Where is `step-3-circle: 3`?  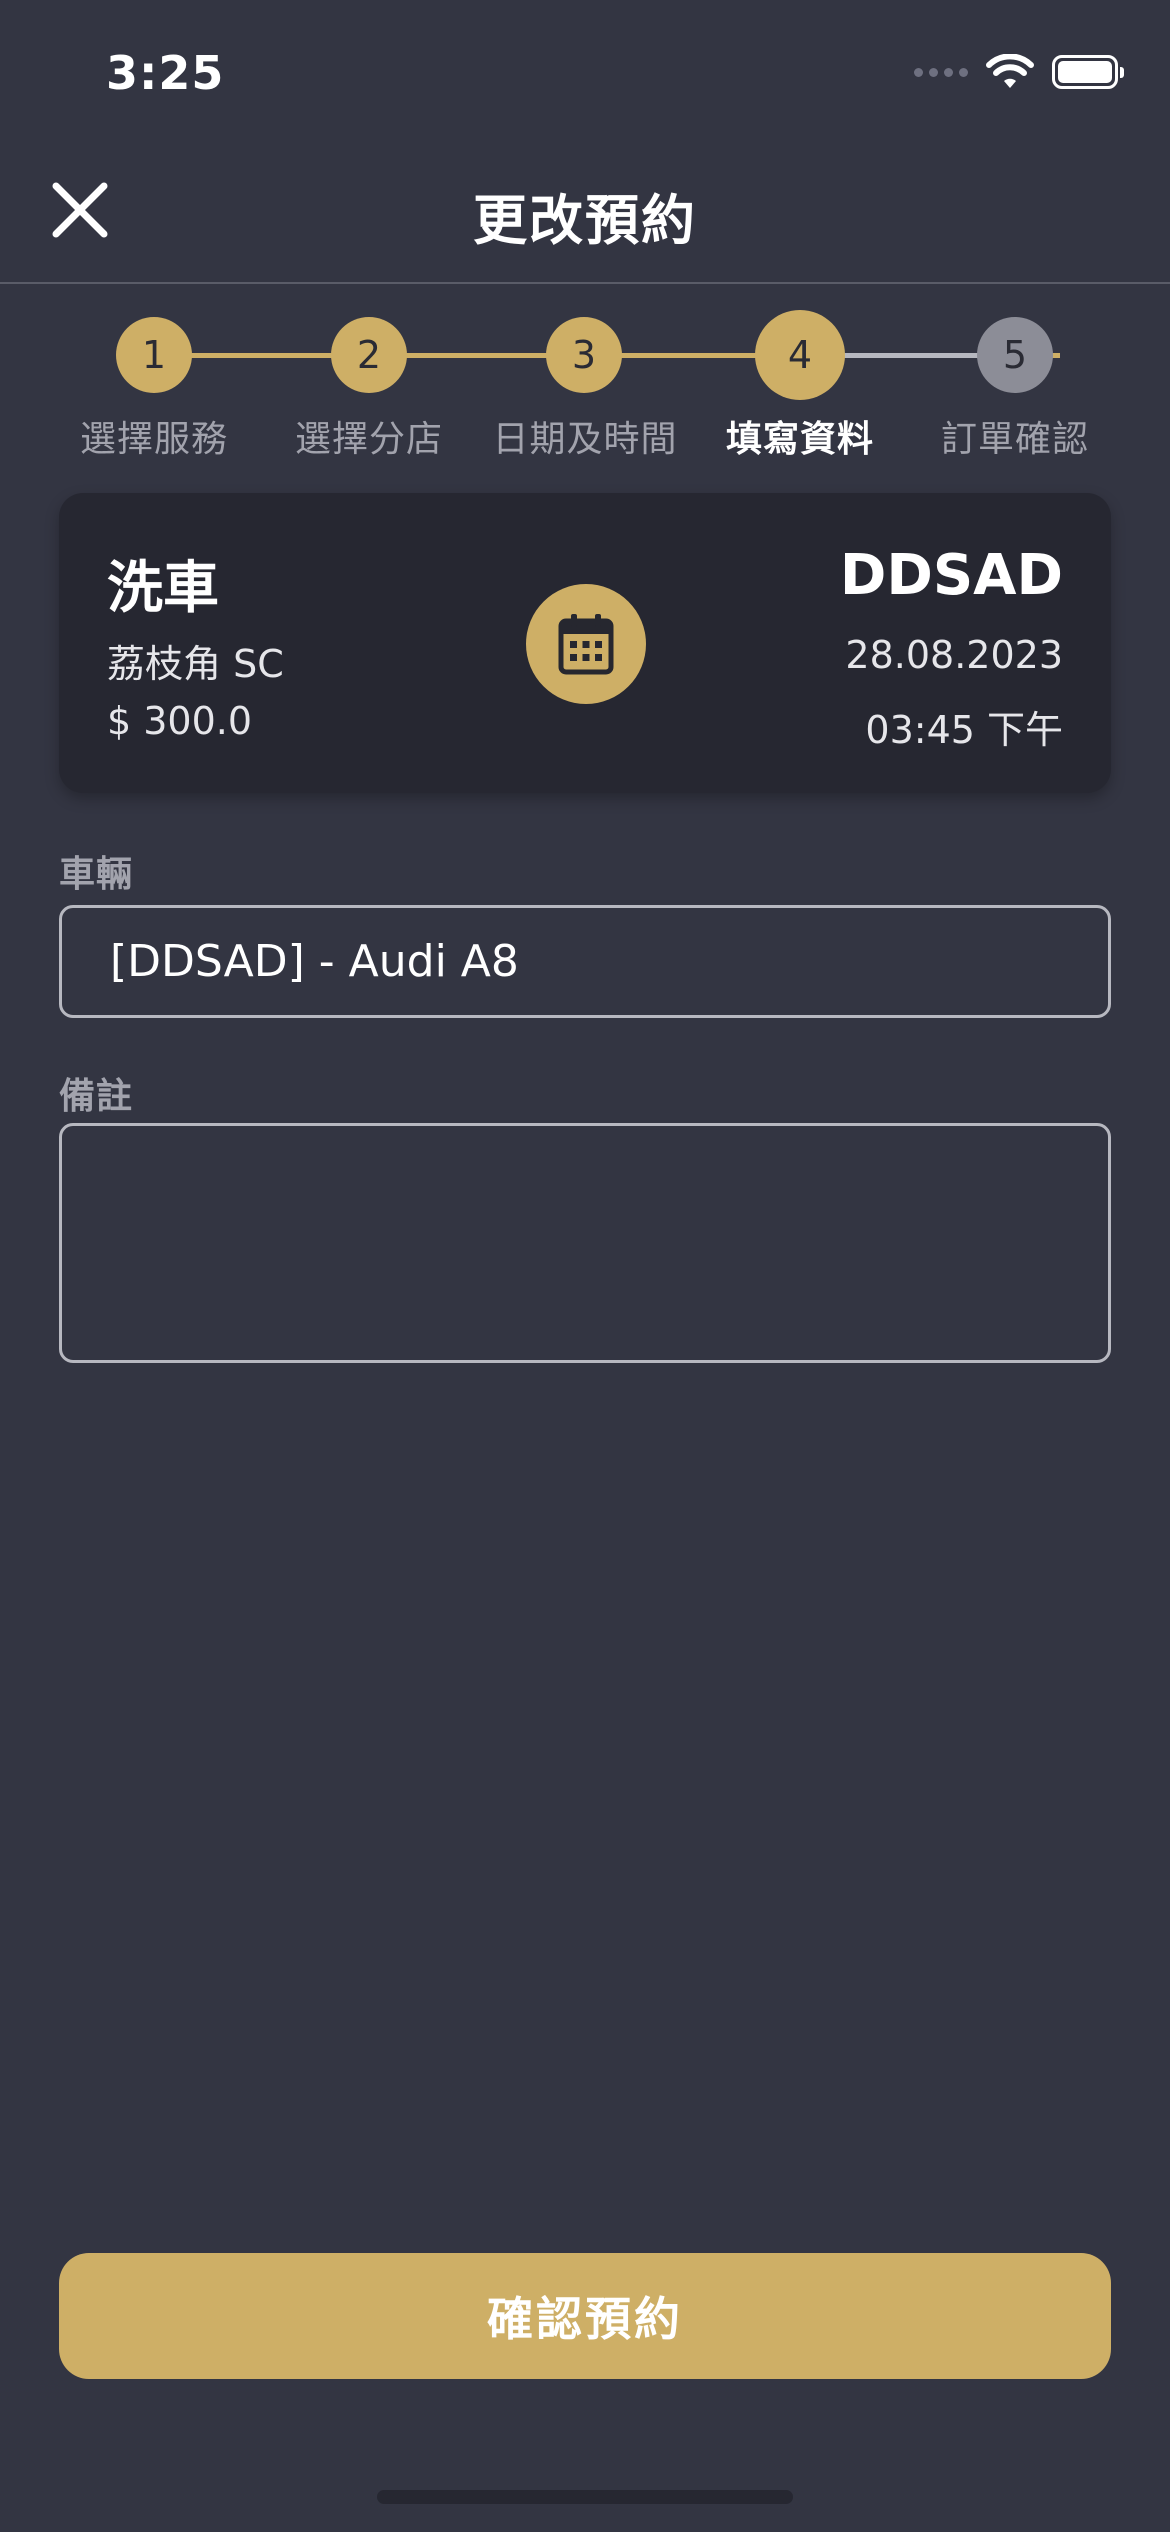 step-3-circle: 3 is located at coordinates (584, 355).